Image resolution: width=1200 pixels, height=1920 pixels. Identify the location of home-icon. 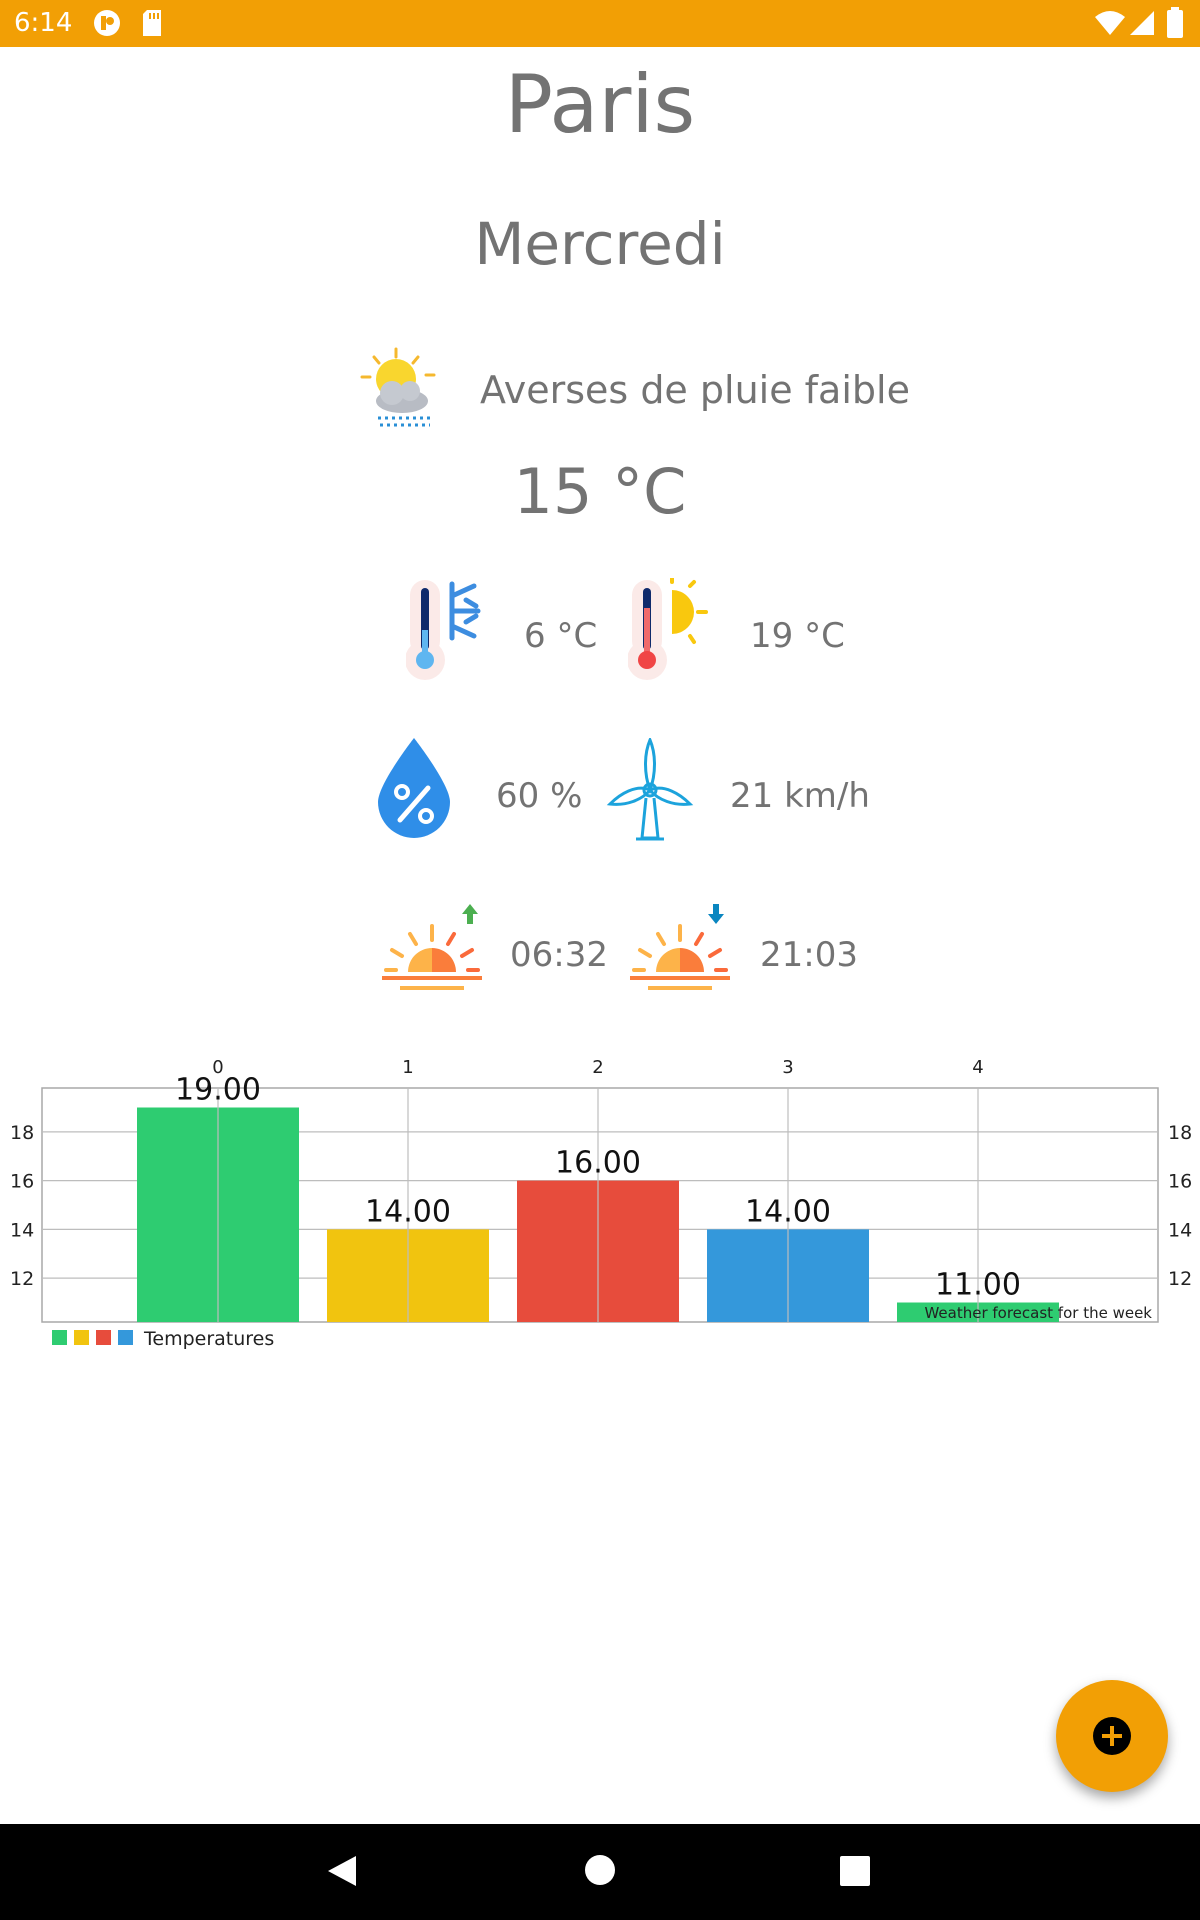
(600, 1870).